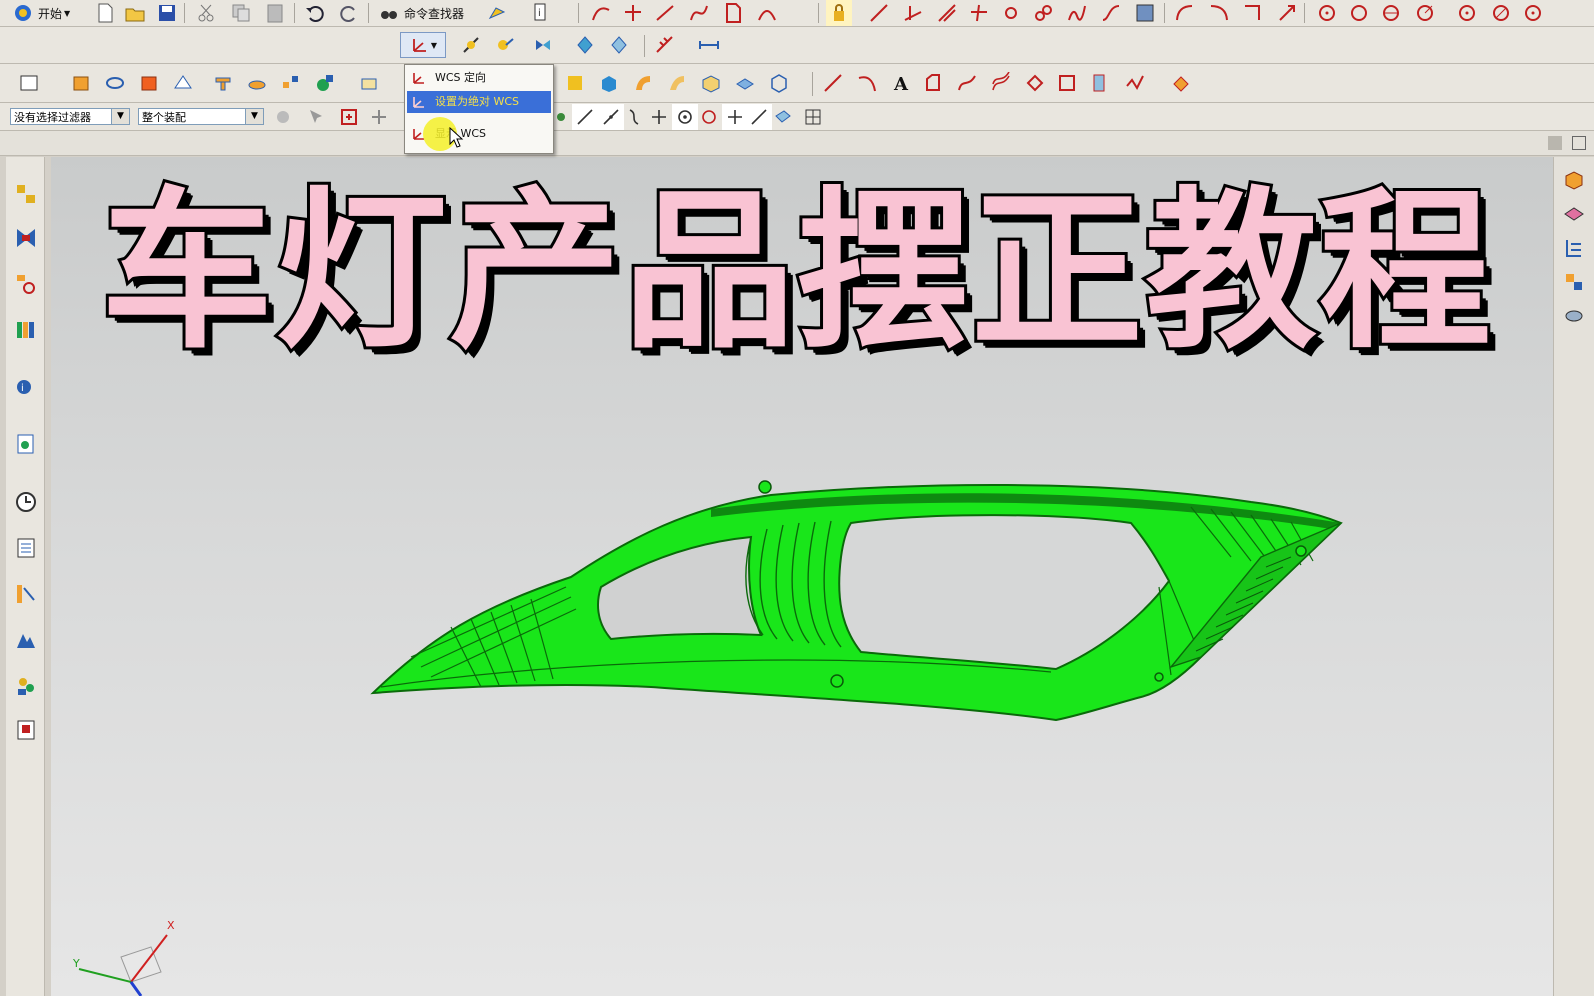  What do you see at coordinates (1111, 13) in the screenshot?
I see `fillet-curve-icon` at bounding box center [1111, 13].